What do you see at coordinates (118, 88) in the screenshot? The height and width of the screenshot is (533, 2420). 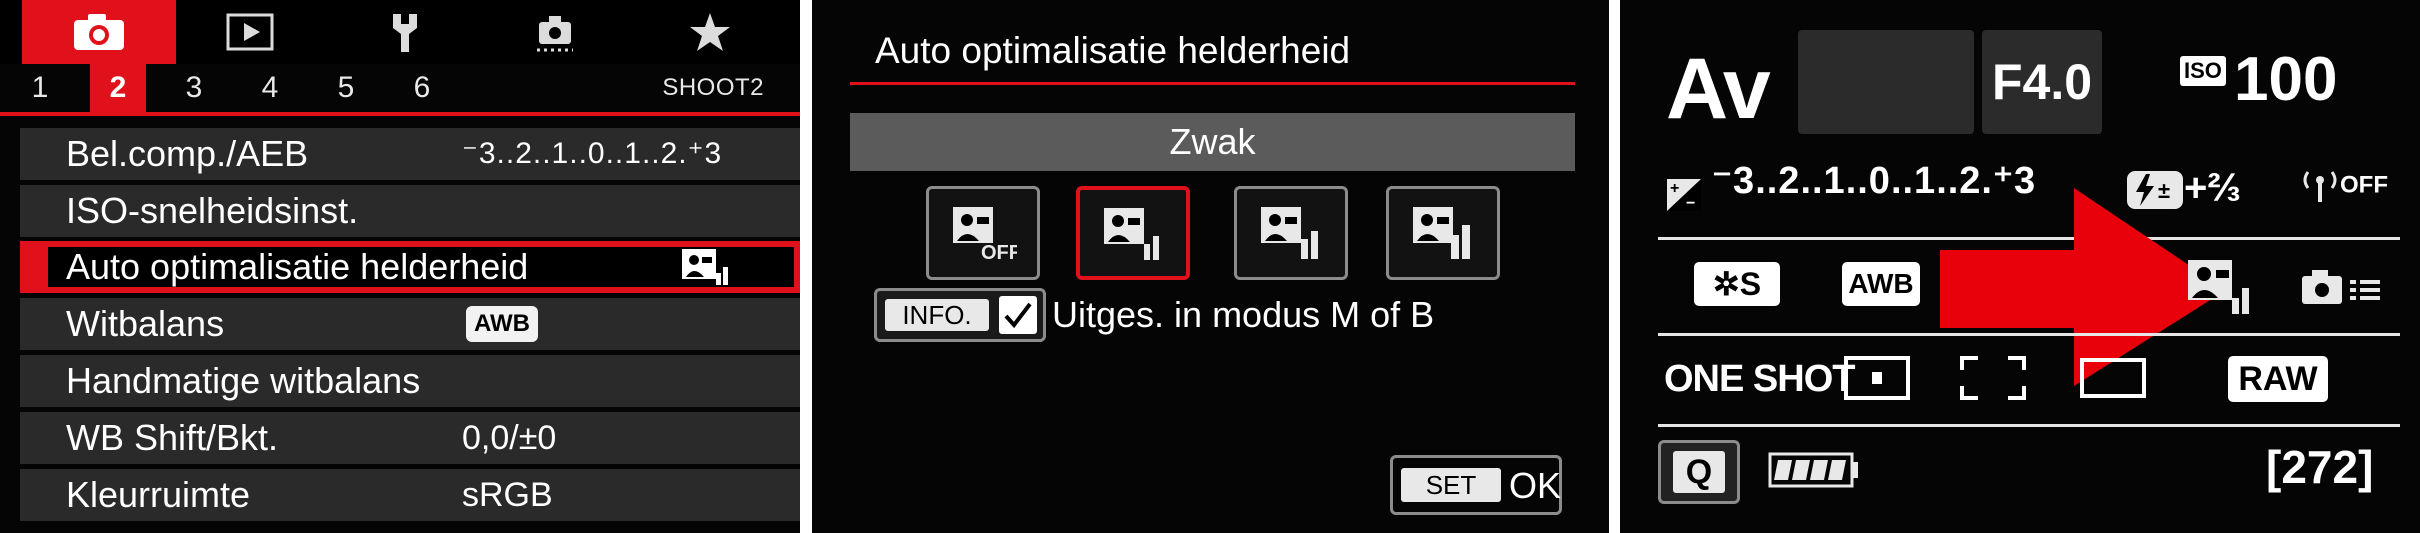 I see `subtab-2: 2` at bounding box center [118, 88].